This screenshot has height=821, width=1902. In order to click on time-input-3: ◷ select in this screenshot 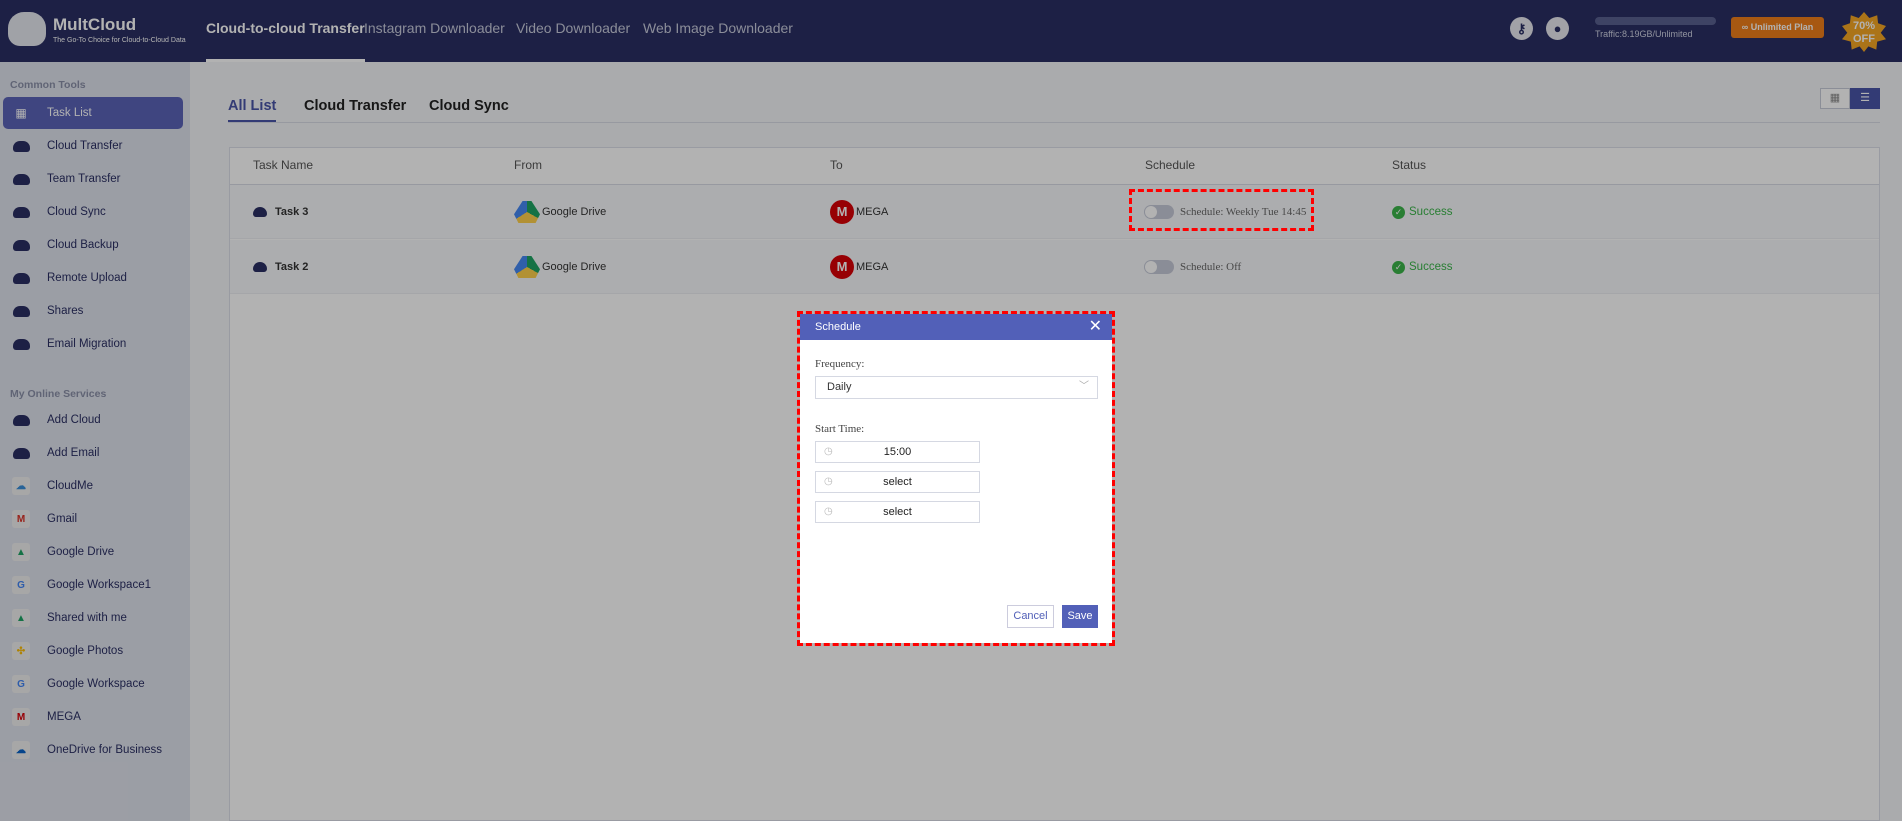, I will do `click(897, 512)`.